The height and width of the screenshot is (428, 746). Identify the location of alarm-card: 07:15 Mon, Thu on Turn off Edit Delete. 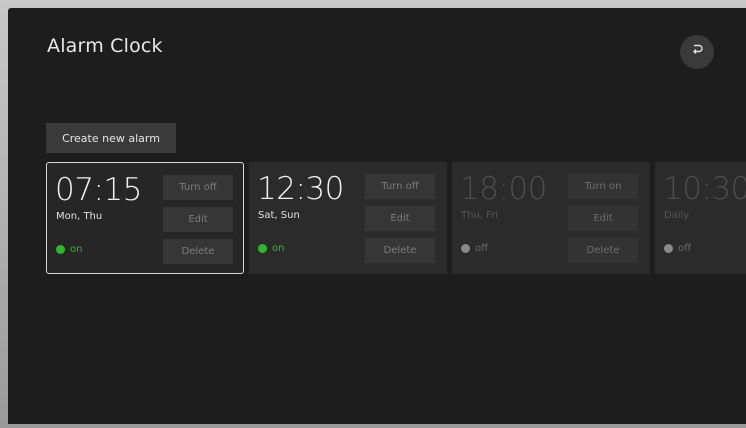
(145, 218).